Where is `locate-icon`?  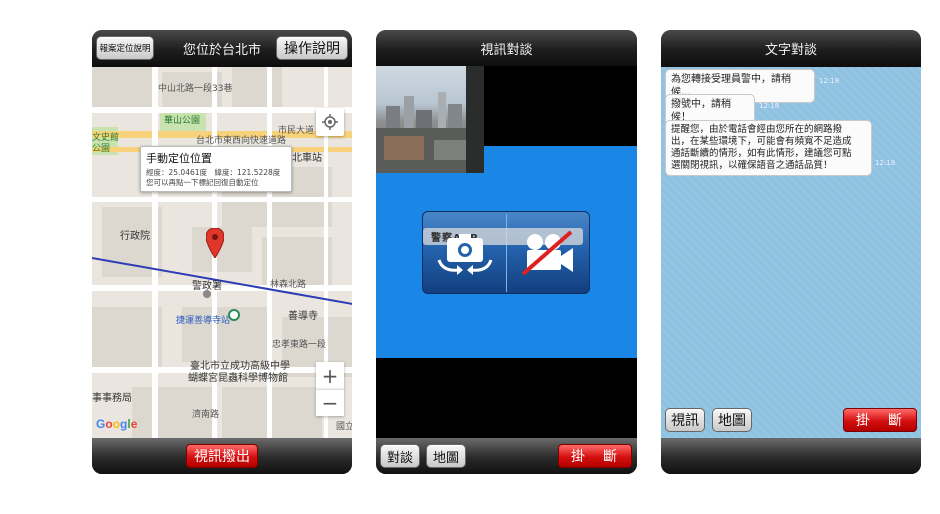 locate-icon is located at coordinates (330, 122).